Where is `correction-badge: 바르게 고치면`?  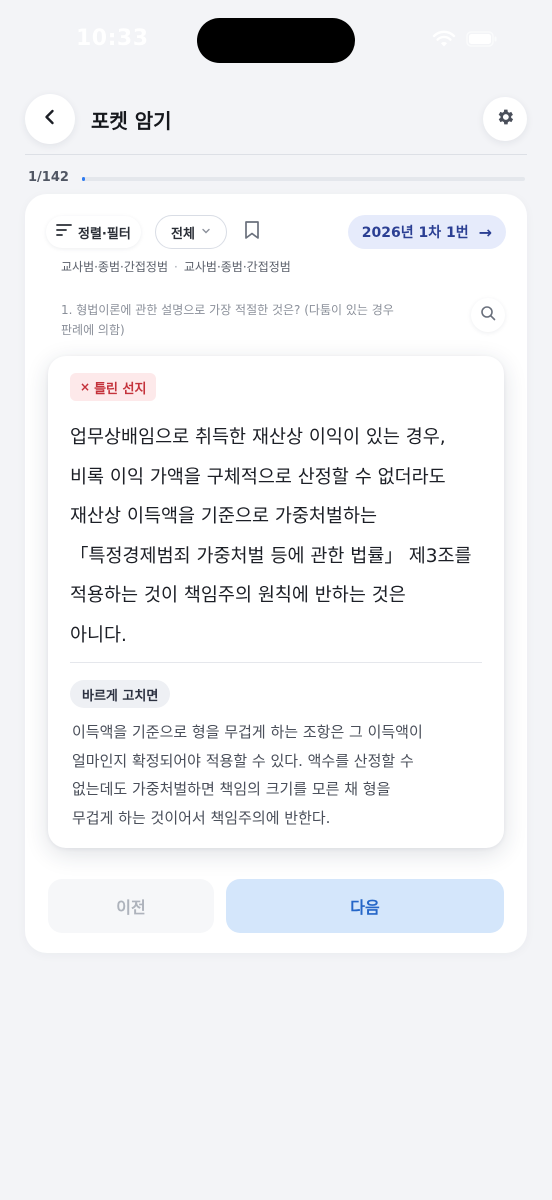 correction-badge: 바르게 고치면 is located at coordinates (120, 694).